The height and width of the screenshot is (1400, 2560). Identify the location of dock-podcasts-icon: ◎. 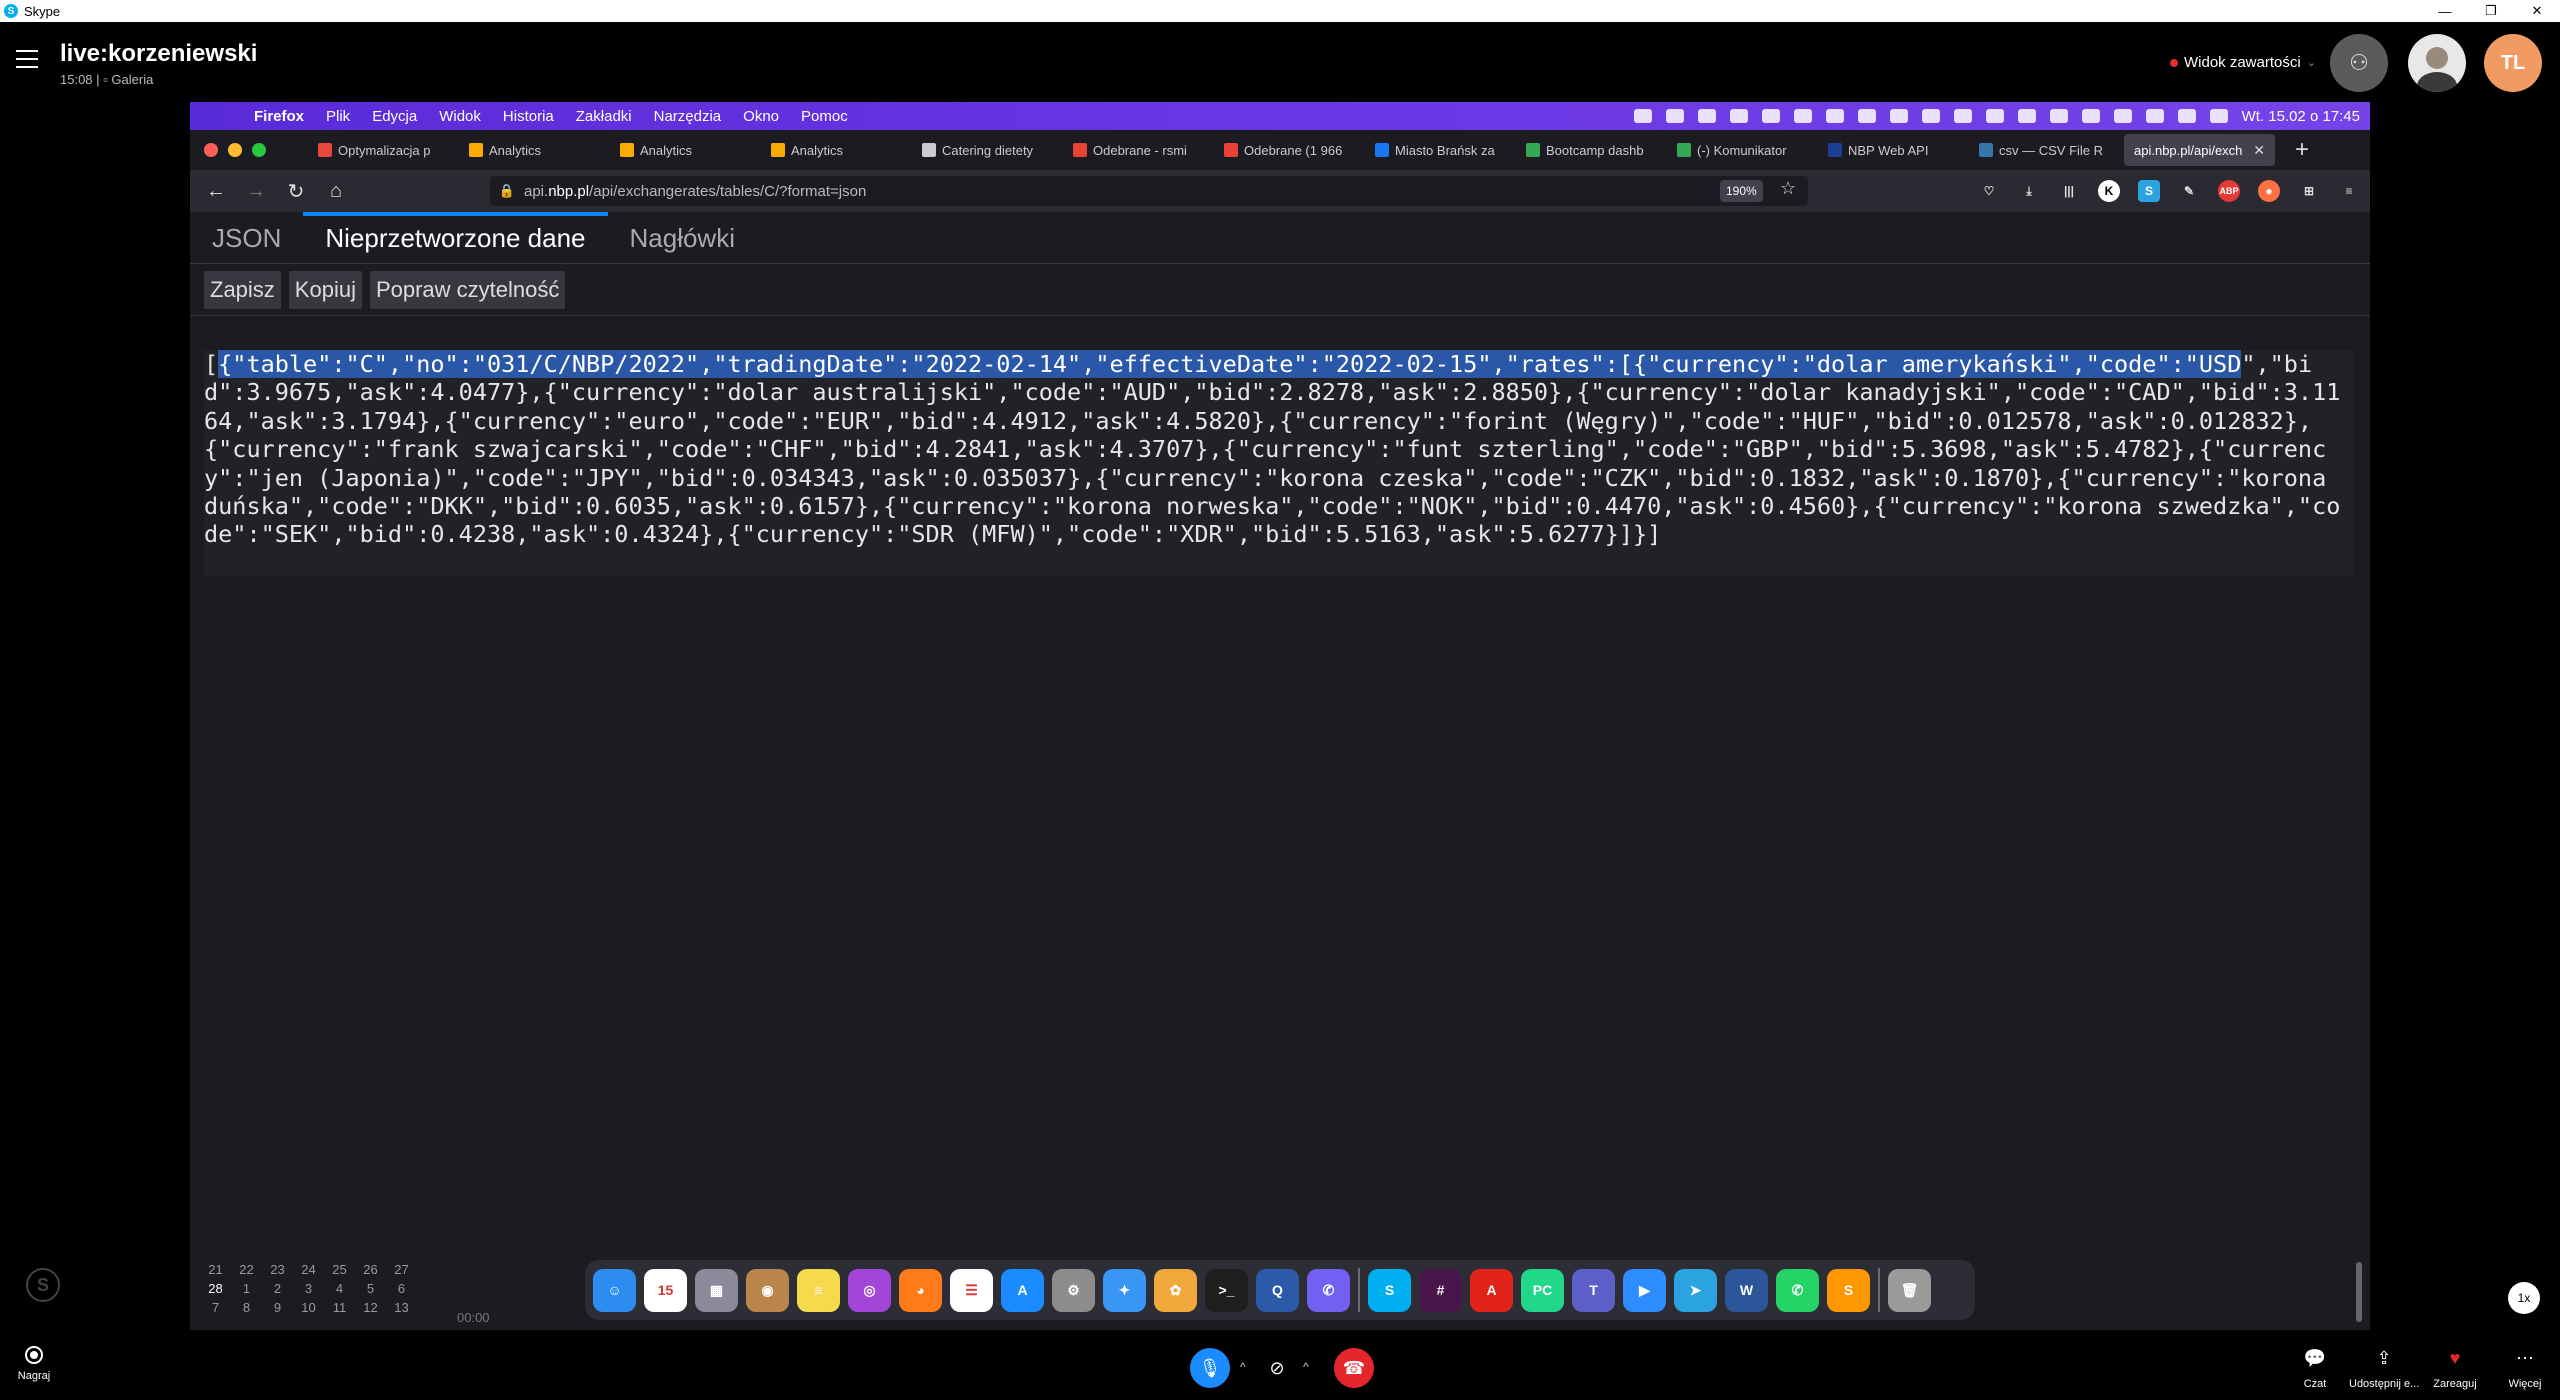
(869, 1290).